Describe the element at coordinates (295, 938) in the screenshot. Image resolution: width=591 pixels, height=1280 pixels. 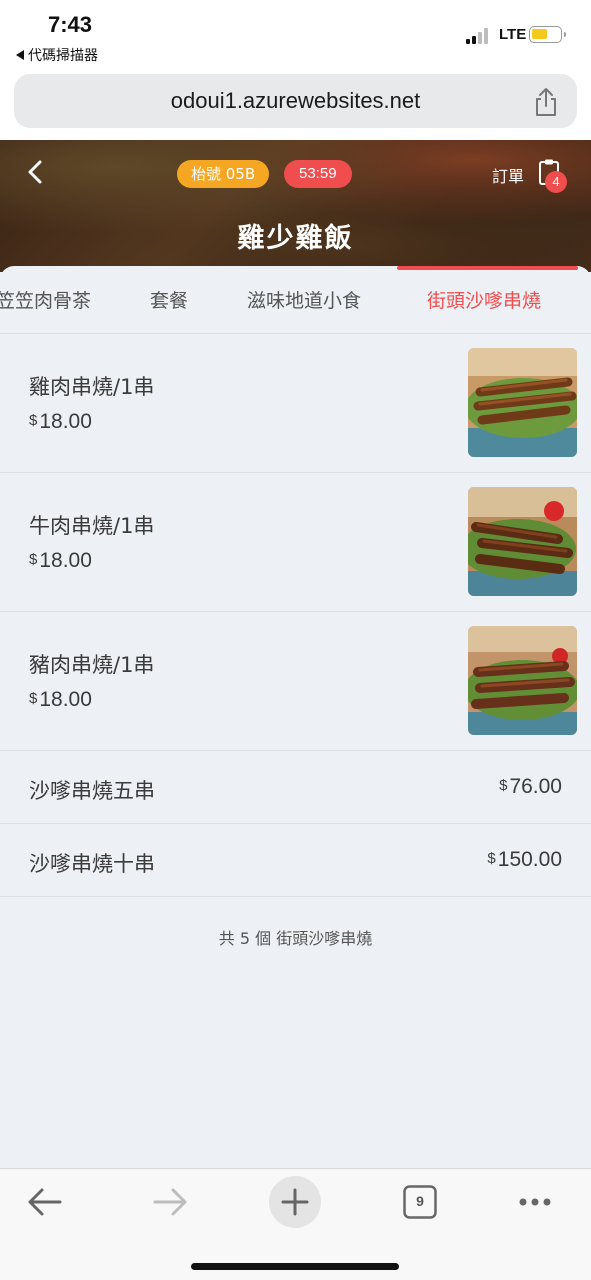
I see `item-count-summary: 共 5 個 街頭沙嗲串燒` at that location.